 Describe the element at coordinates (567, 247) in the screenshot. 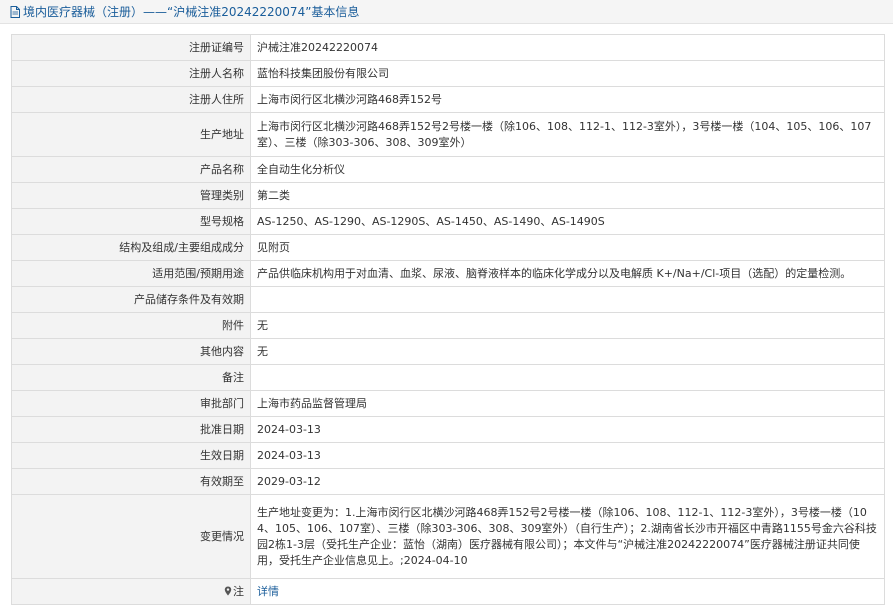

I see `row-value: 见附页` at that location.